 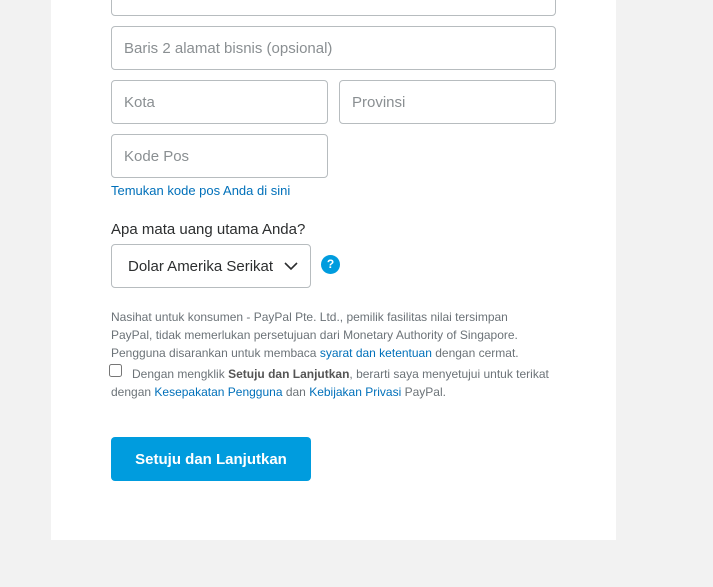 I want to click on postal-code-field, so click(x=219, y=156).